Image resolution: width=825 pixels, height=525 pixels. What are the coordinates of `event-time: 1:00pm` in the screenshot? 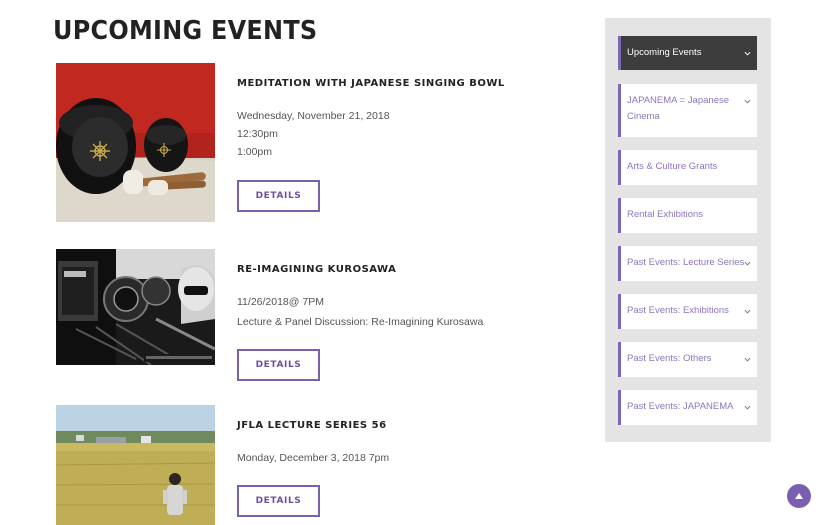 It's located at (255, 152).